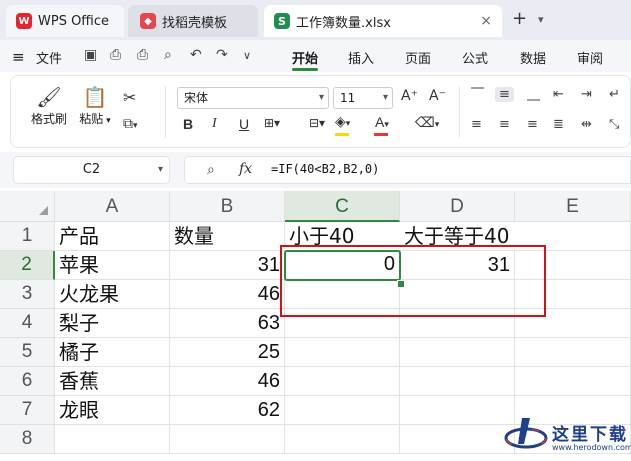 Image resolution: width=631 pixels, height=461 pixels. What do you see at coordinates (227, 352) in the screenshot?
I see `cell-b5: 25` at bounding box center [227, 352].